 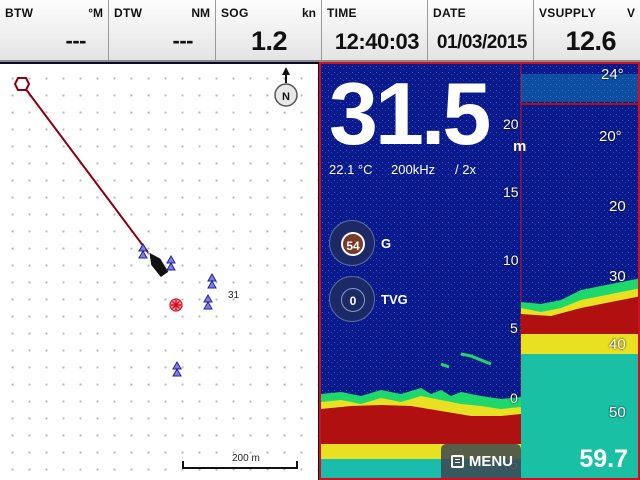 I want to click on time-label: TIME, so click(x=342, y=13).